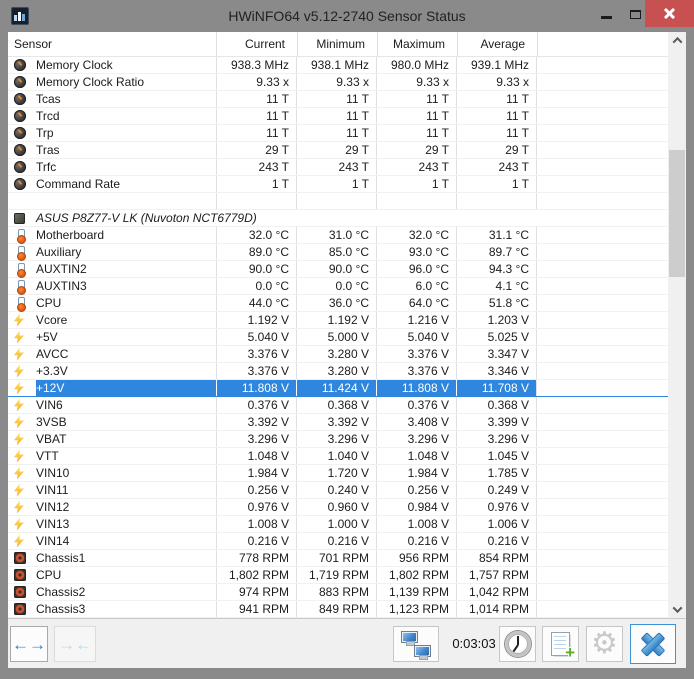 The width and height of the screenshot is (694, 679). Describe the element at coordinates (496, 558) in the screenshot. I see `value-cell: 854 RPM` at that location.